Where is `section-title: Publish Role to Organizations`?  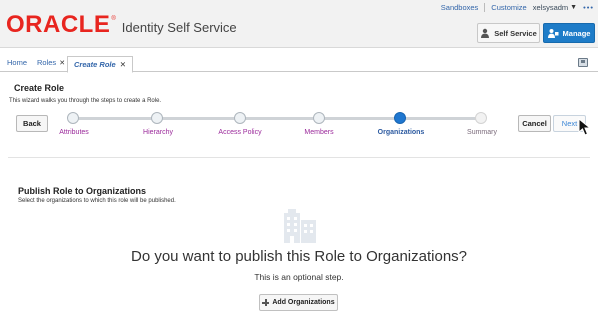 section-title: Publish Role to Organizations is located at coordinates (82, 191).